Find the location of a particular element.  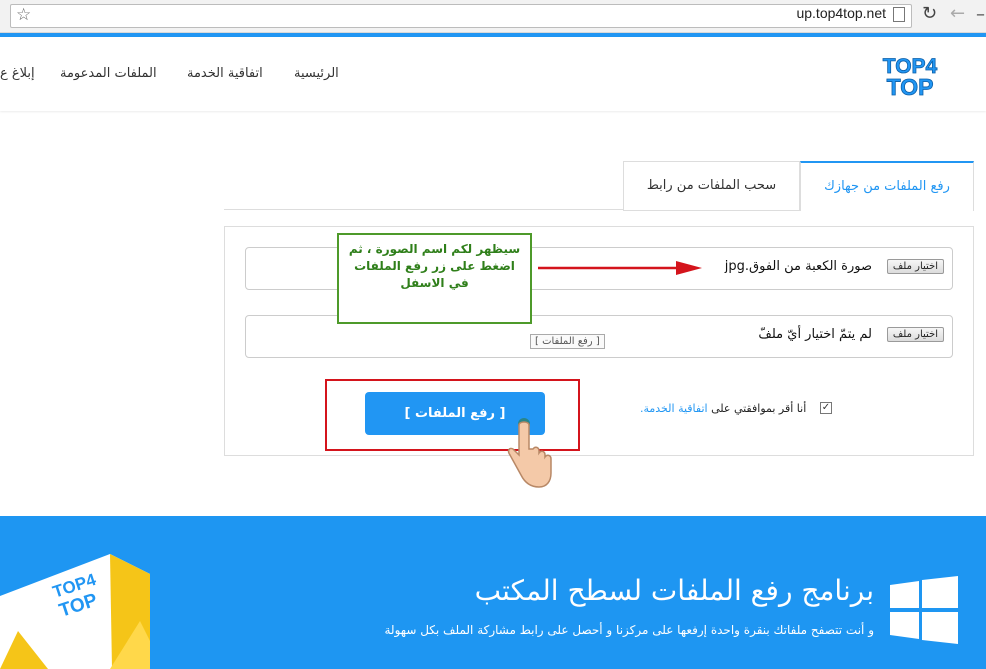

agree-checkbox: ✓ is located at coordinates (826, 408).